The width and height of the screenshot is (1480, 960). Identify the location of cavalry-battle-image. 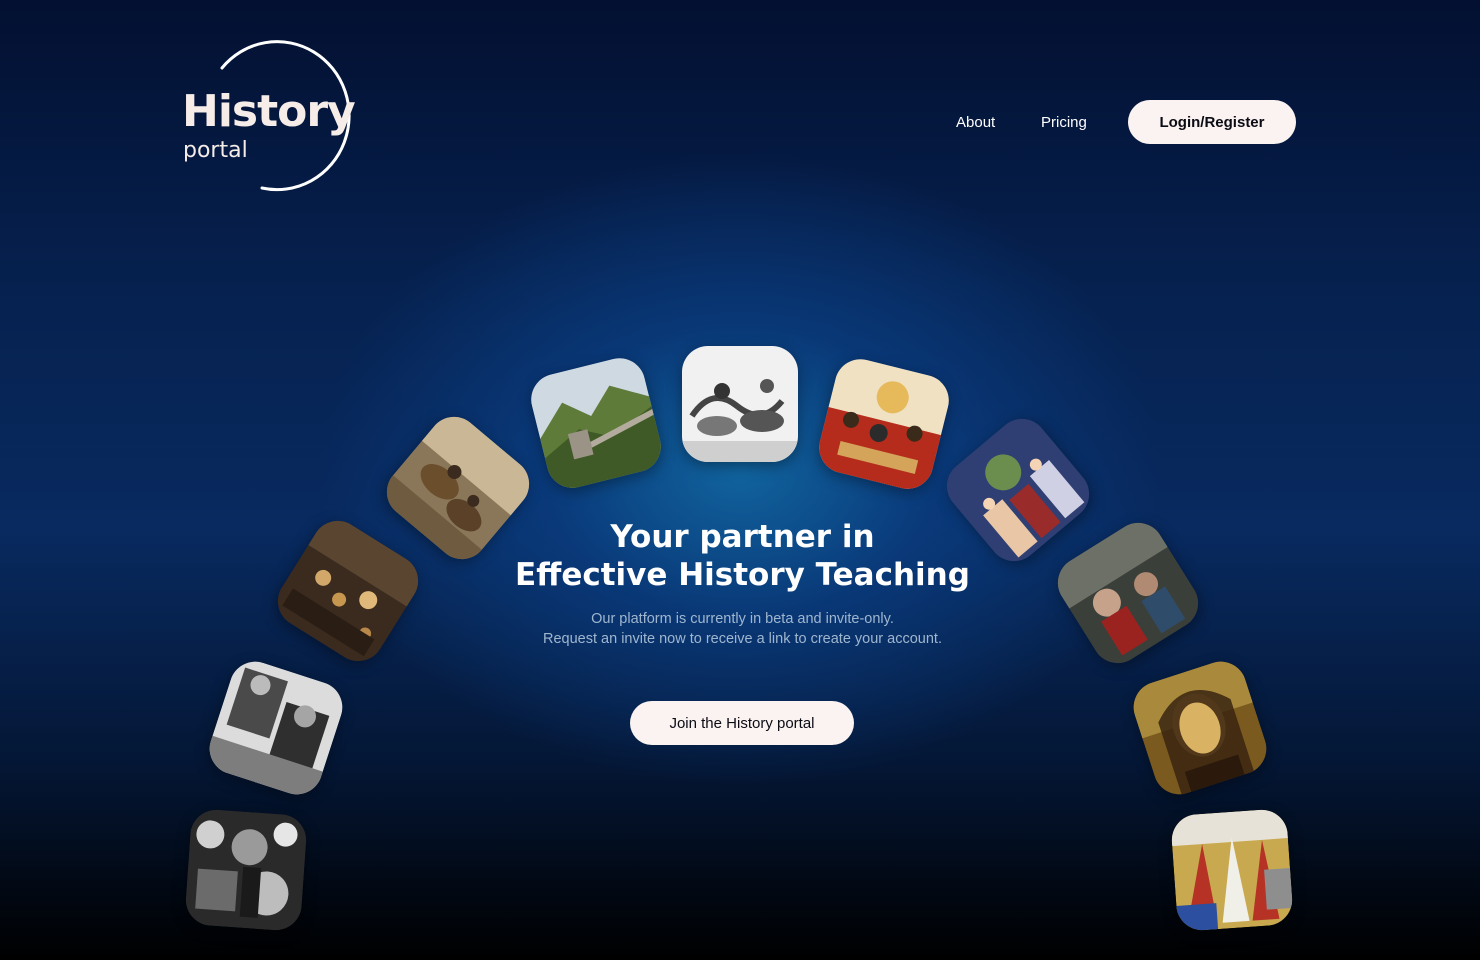
(740, 404).